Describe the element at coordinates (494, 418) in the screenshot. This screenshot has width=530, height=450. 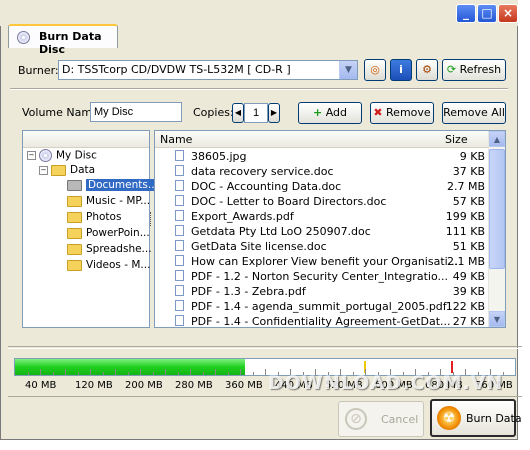
I see `burn-label: Burn Data` at that location.